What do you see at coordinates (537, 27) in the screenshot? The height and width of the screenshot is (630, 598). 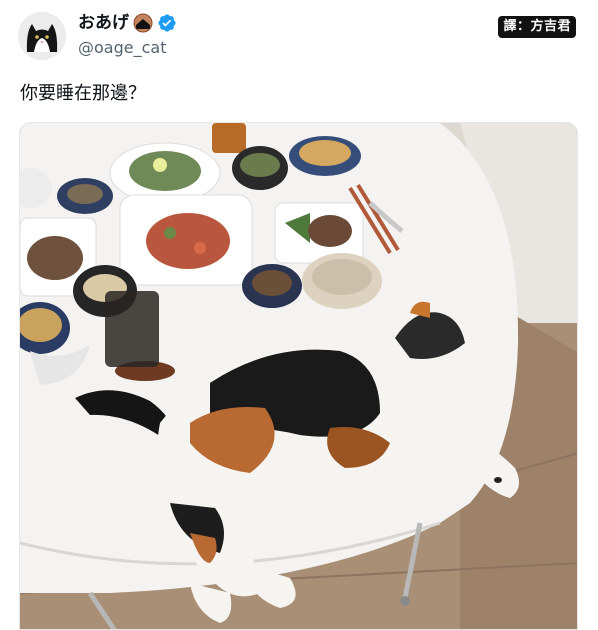 I see `translator-credit-badge: 譯：方吉君` at bounding box center [537, 27].